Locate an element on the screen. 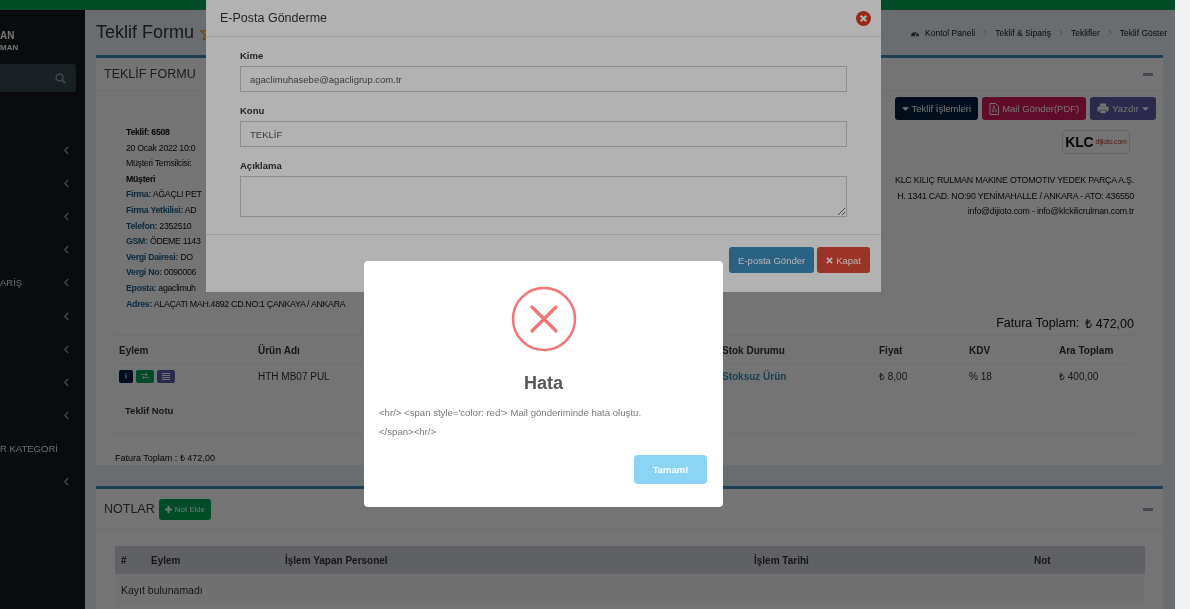 The height and width of the screenshot is (609, 1190). info-button is located at coordinates (126, 376).